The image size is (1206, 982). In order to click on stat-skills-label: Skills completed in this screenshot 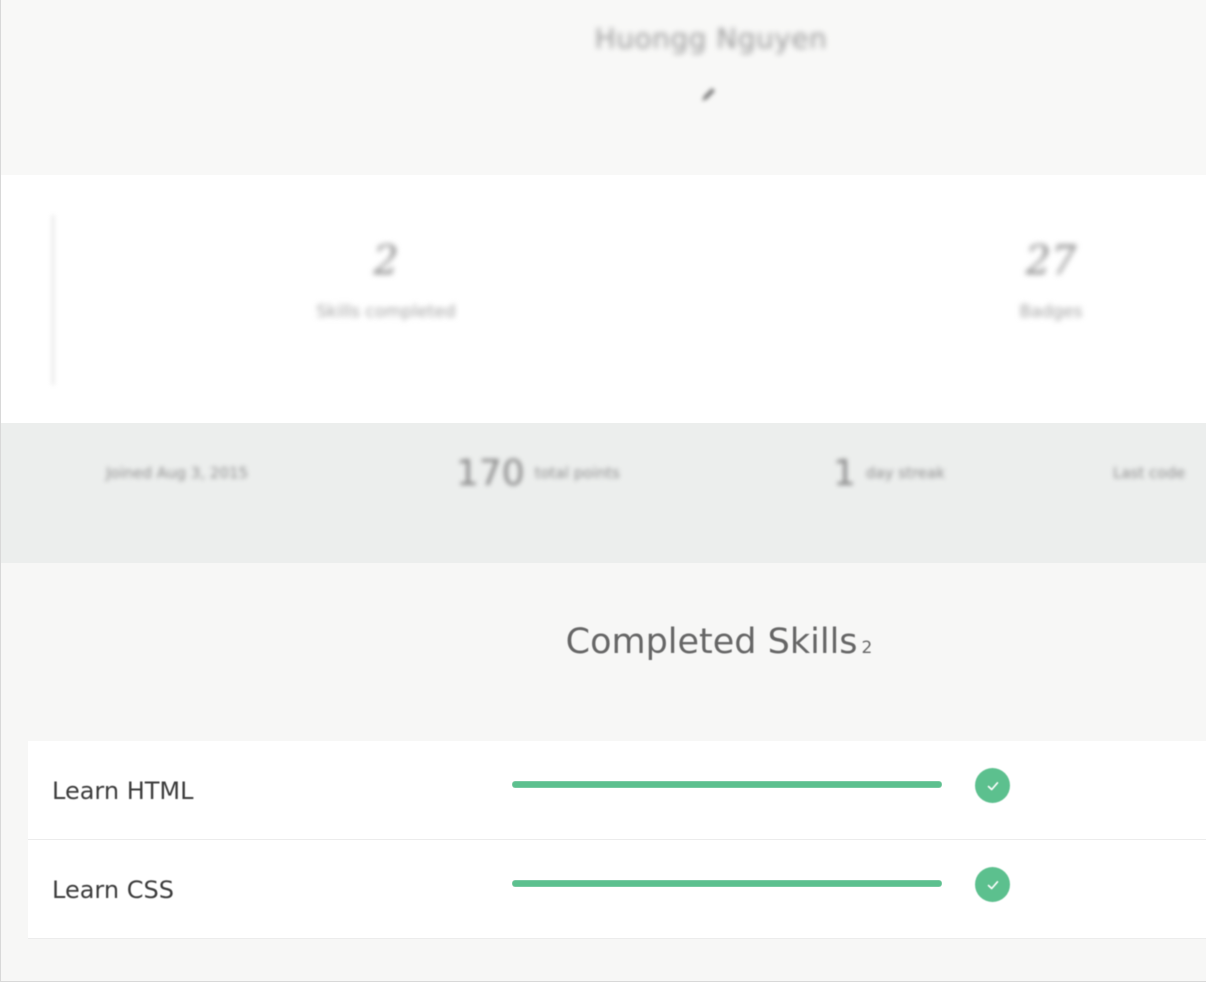, I will do `click(386, 312)`.